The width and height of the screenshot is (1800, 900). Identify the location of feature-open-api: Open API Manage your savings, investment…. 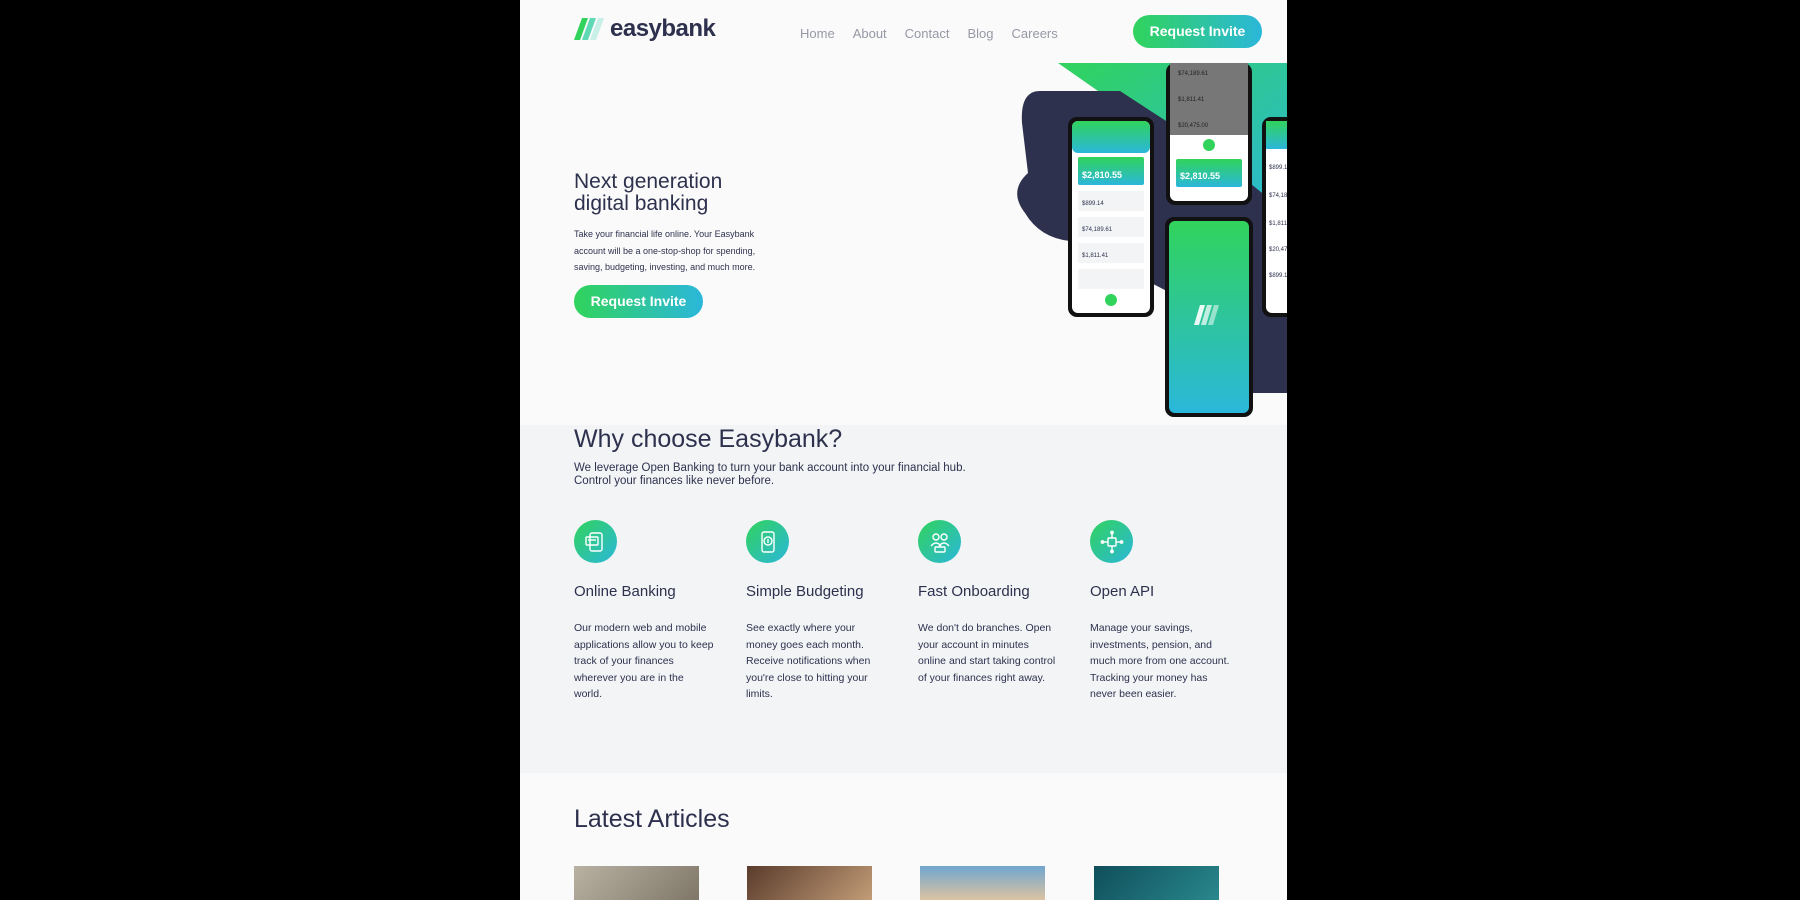
(1160, 611).